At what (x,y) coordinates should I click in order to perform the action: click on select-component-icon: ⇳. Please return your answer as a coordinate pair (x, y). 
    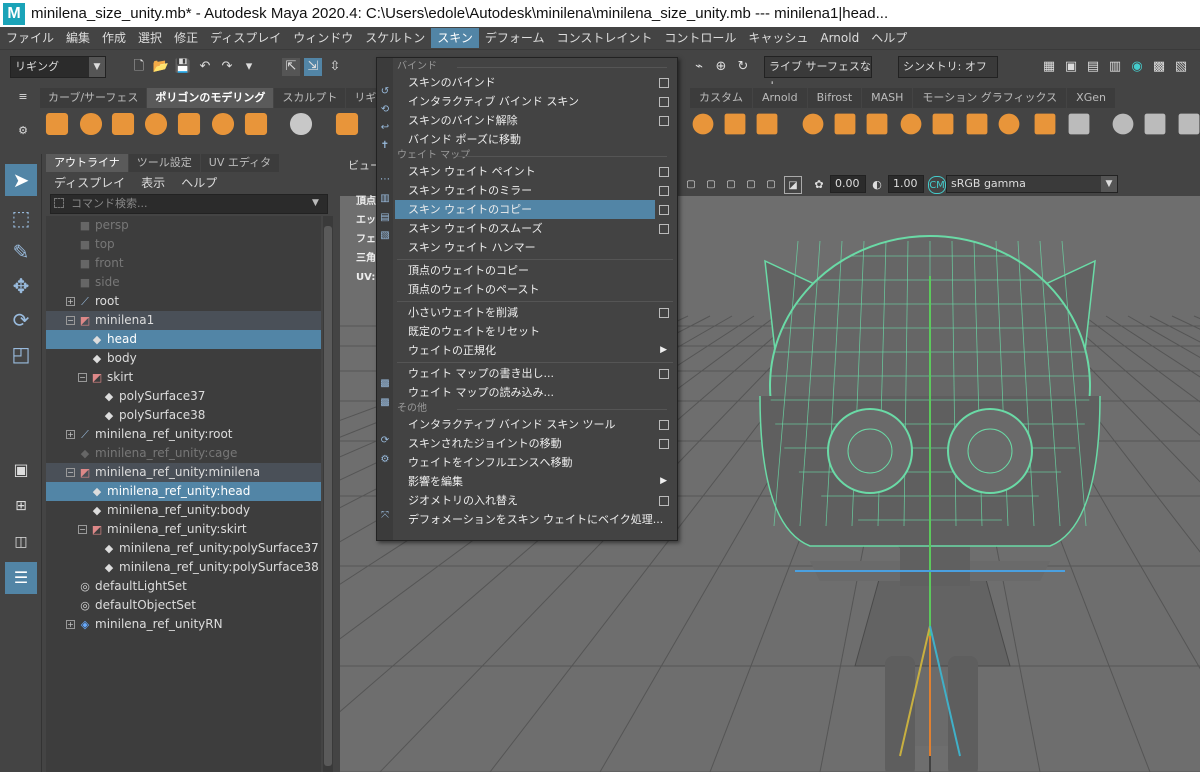
    Looking at the image, I should click on (335, 67).